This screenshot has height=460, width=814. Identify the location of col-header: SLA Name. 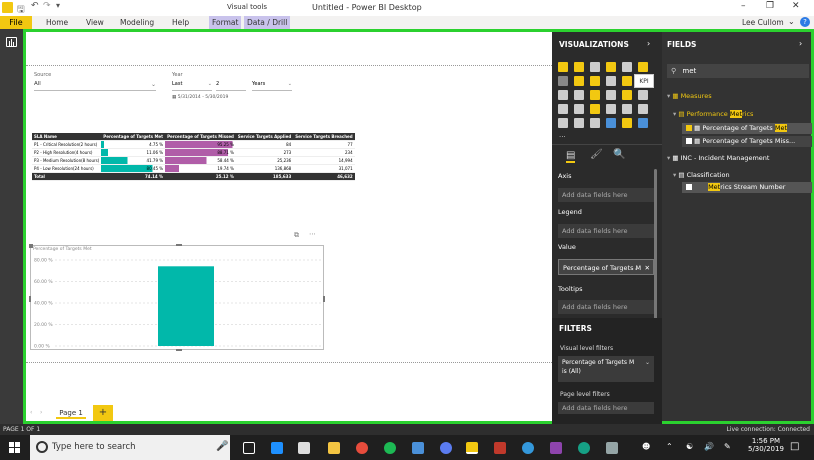
(67, 137).